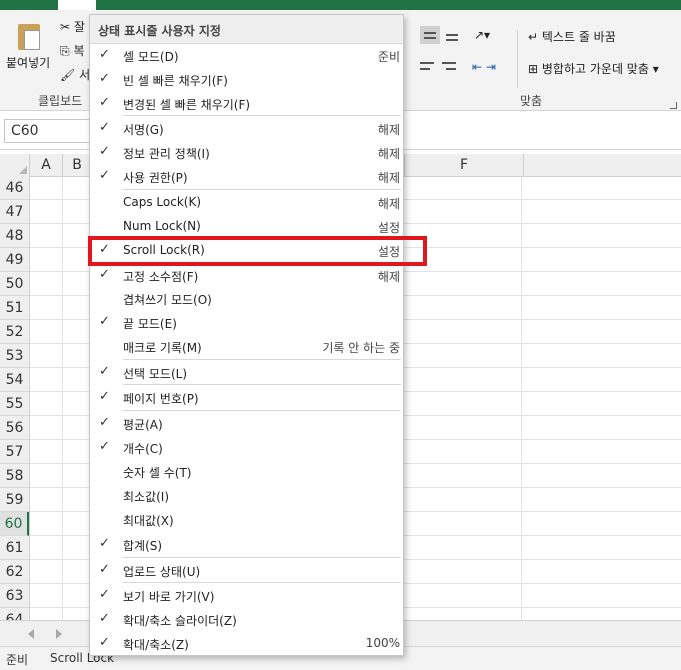 Image resolution: width=681 pixels, height=670 pixels. I want to click on menu-item-value: 설정, so click(388, 228).